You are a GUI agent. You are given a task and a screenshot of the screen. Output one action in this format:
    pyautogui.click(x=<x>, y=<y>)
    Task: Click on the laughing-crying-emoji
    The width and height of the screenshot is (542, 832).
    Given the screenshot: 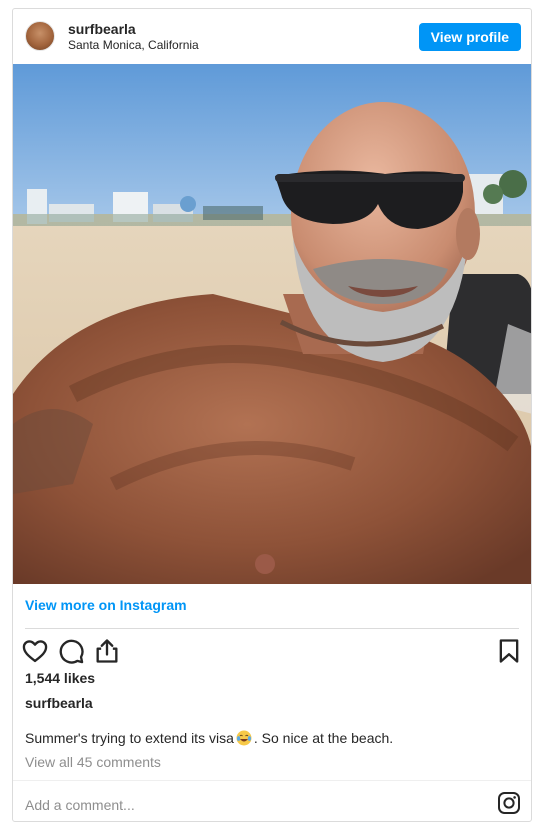 What is the action you would take?
    pyautogui.click(x=244, y=738)
    